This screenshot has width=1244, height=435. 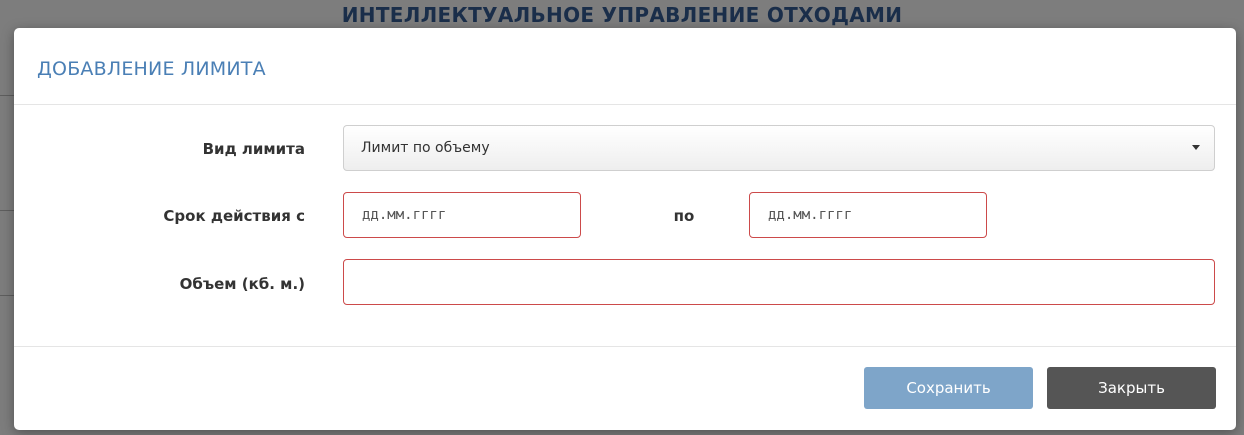 What do you see at coordinates (948, 388) in the screenshot?
I see `save-button: Сохранить` at bounding box center [948, 388].